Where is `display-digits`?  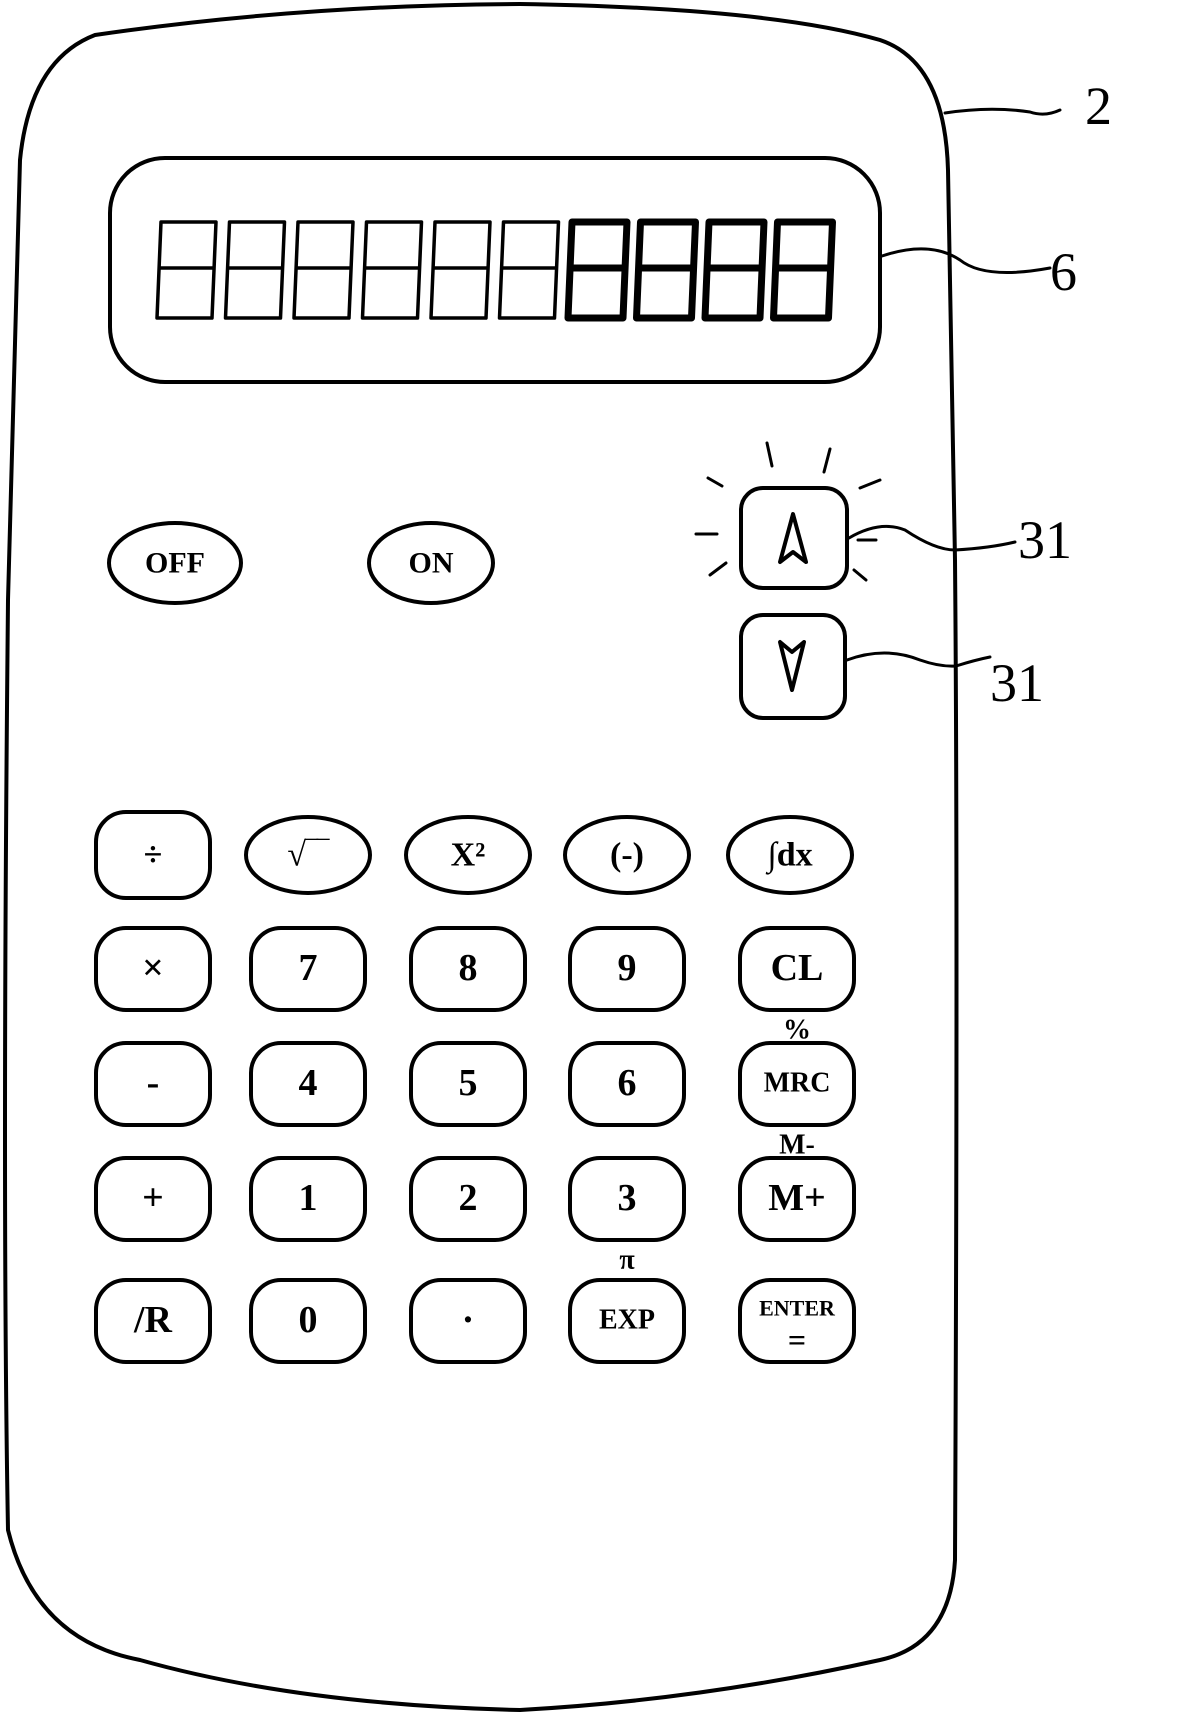 display-digits is located at coordinates (495, 270).